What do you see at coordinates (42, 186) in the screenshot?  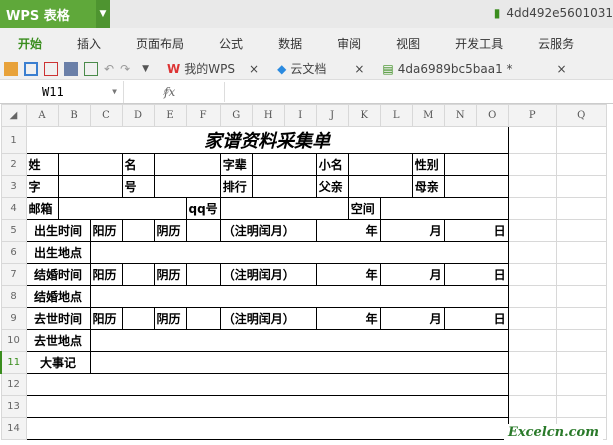 I see `label-courtesy-name: 字` at bounding box center [42, 186].